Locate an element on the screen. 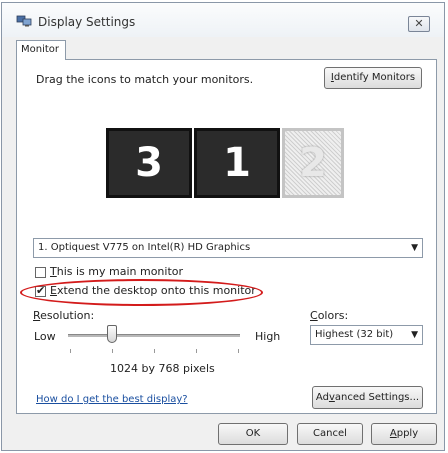 Image resolution: width=448 pixels, height=453 pixels. extend-desktop-checkbox: ✔ is located at coordinates (40, 290).